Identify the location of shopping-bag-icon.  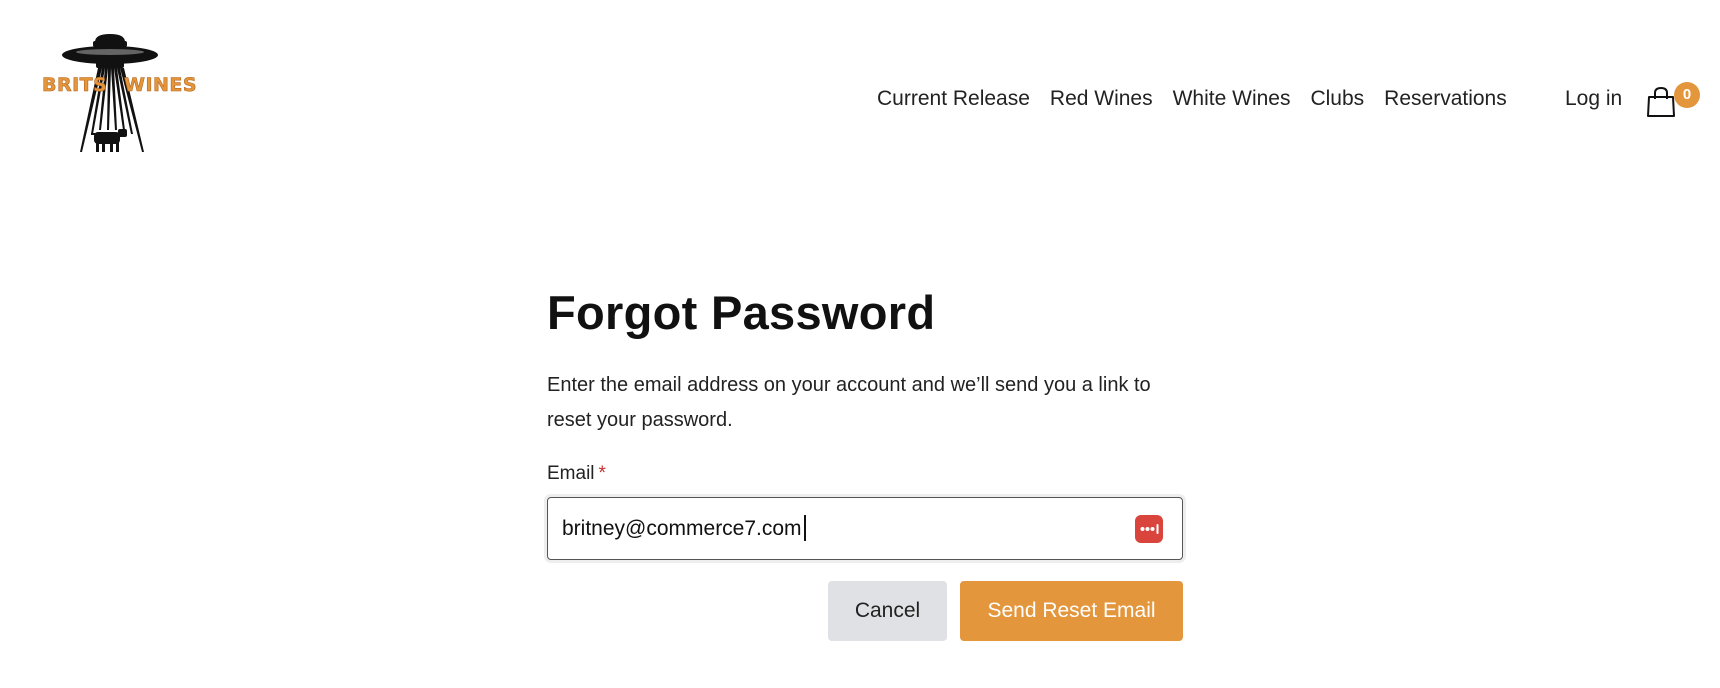
(1661, 101).